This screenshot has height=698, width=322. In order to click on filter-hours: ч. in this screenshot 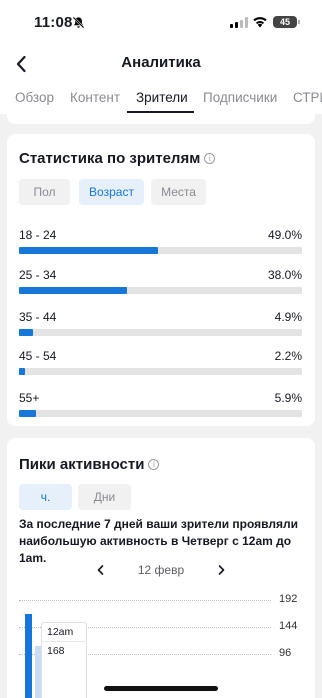, I will do `click(45, 497)`.